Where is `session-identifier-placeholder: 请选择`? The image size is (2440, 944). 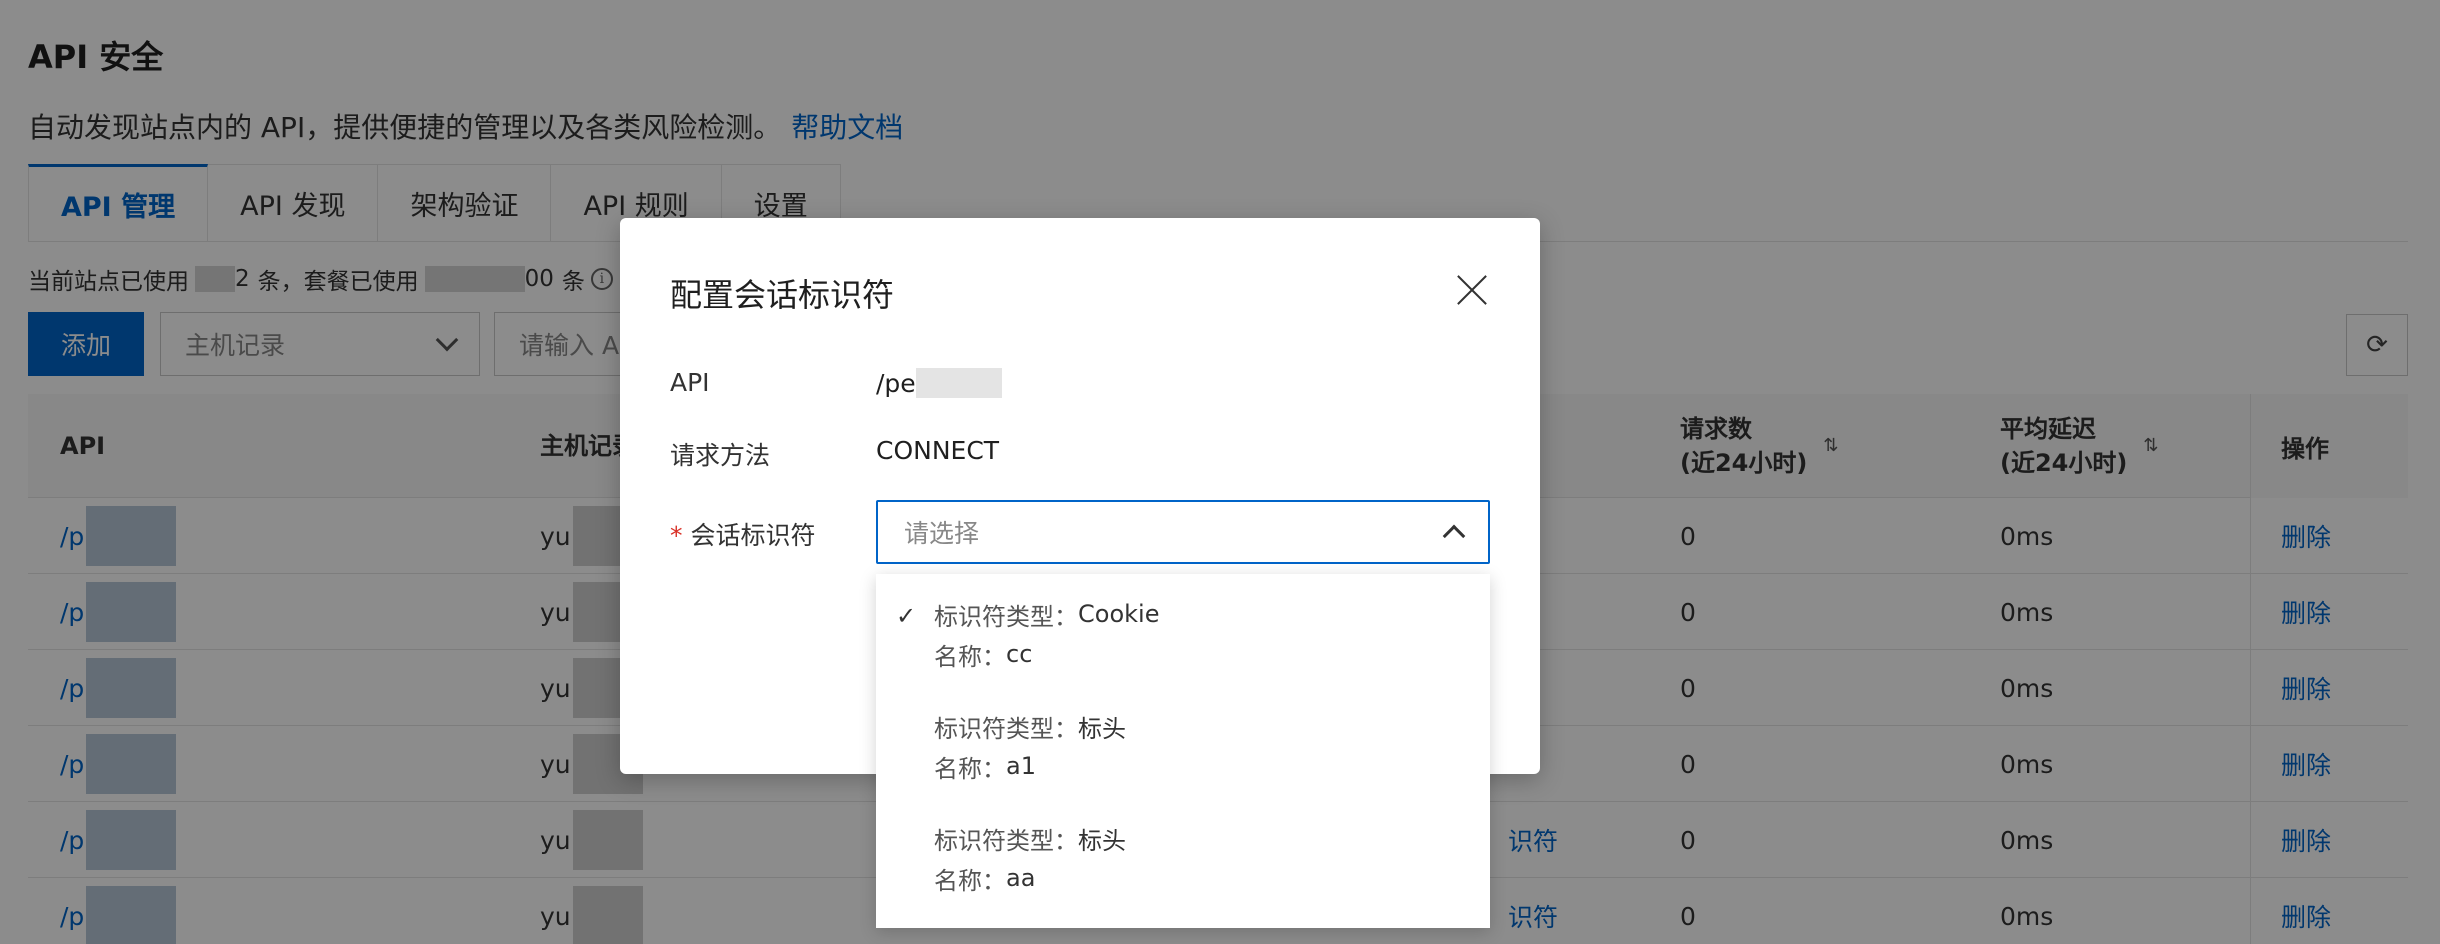 session-identifier-placeholder: 请选择 is located at coordinates (942, 533).